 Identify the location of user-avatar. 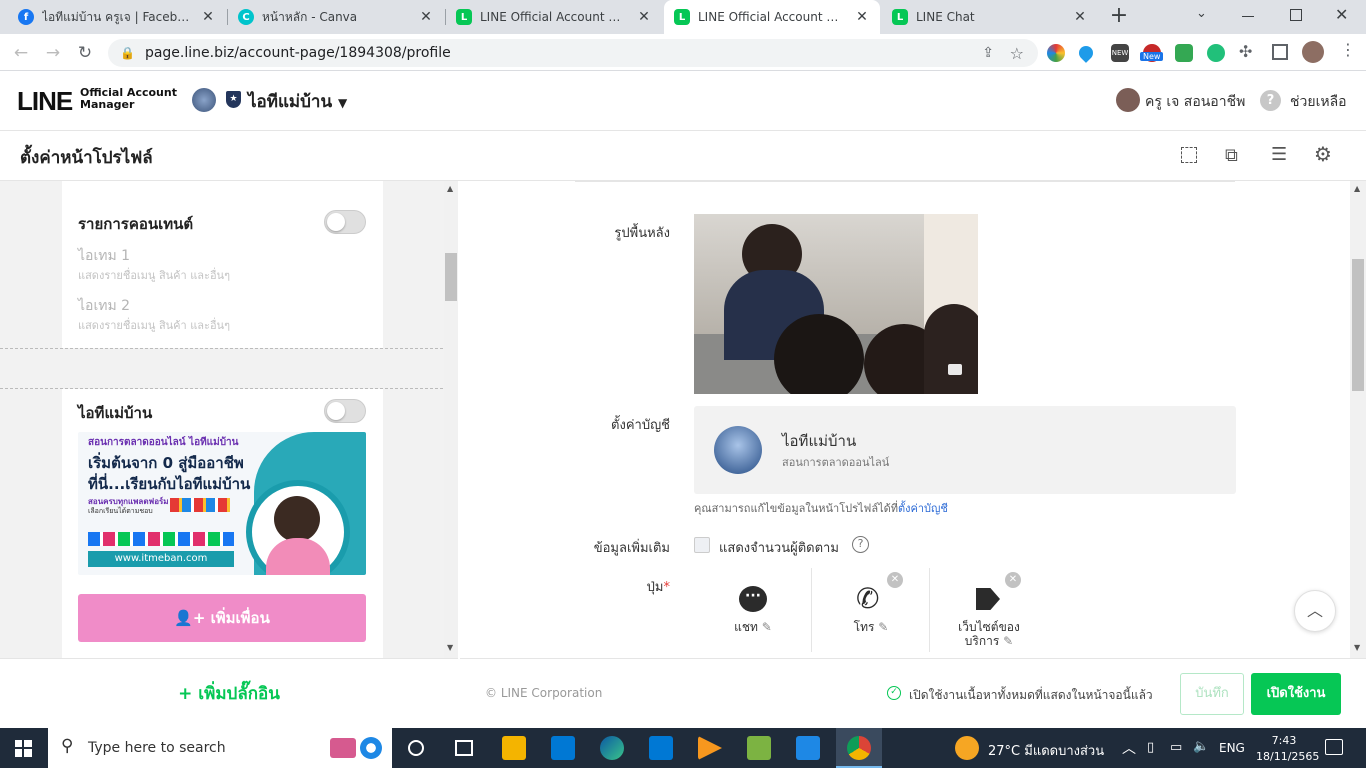
(1128, 100).